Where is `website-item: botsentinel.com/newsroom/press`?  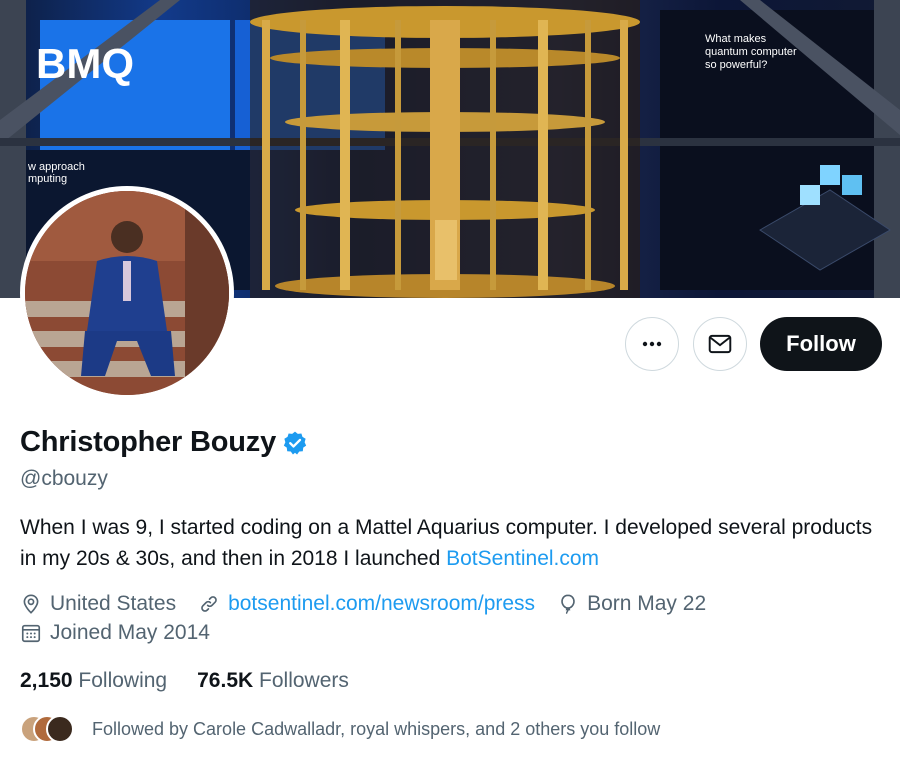
website-item: botsentinel.com/newsroom/press is located at coordinates (366, 604).